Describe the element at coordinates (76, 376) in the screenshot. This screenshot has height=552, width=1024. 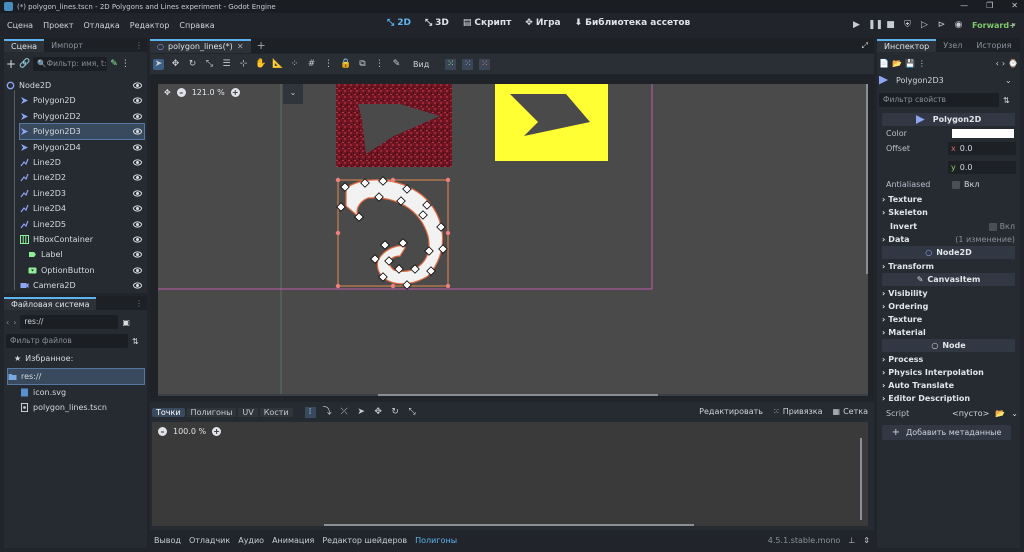
I see `fs-item-res-: res://` at that location.